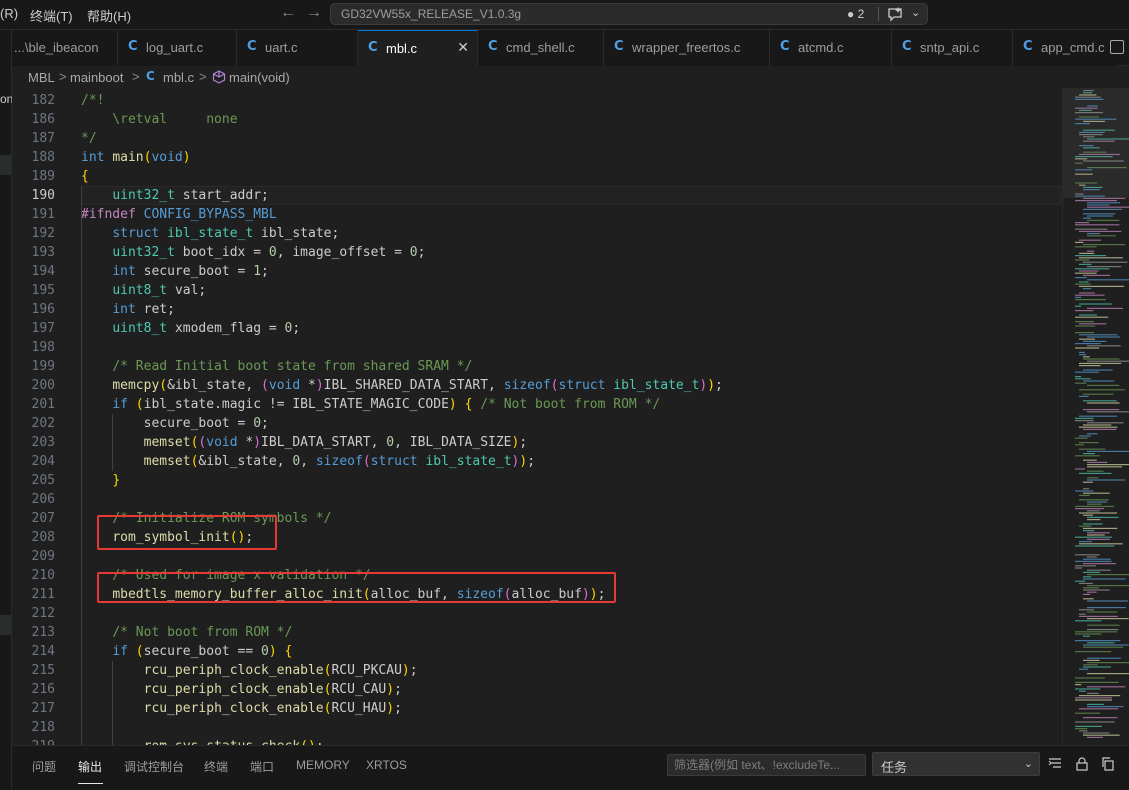 This screenshot has height=790, width=1129. I want to click on list-filter-icon, so click(1055, 764).